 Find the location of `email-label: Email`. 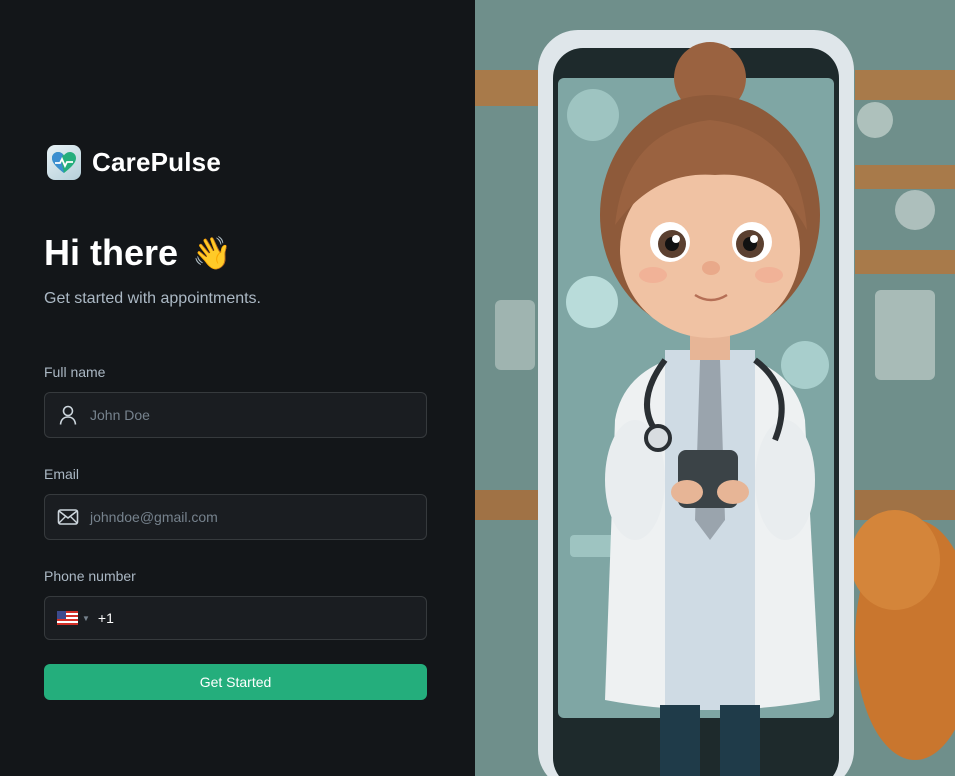

email-label: Email is located at coordinates (62, 474).